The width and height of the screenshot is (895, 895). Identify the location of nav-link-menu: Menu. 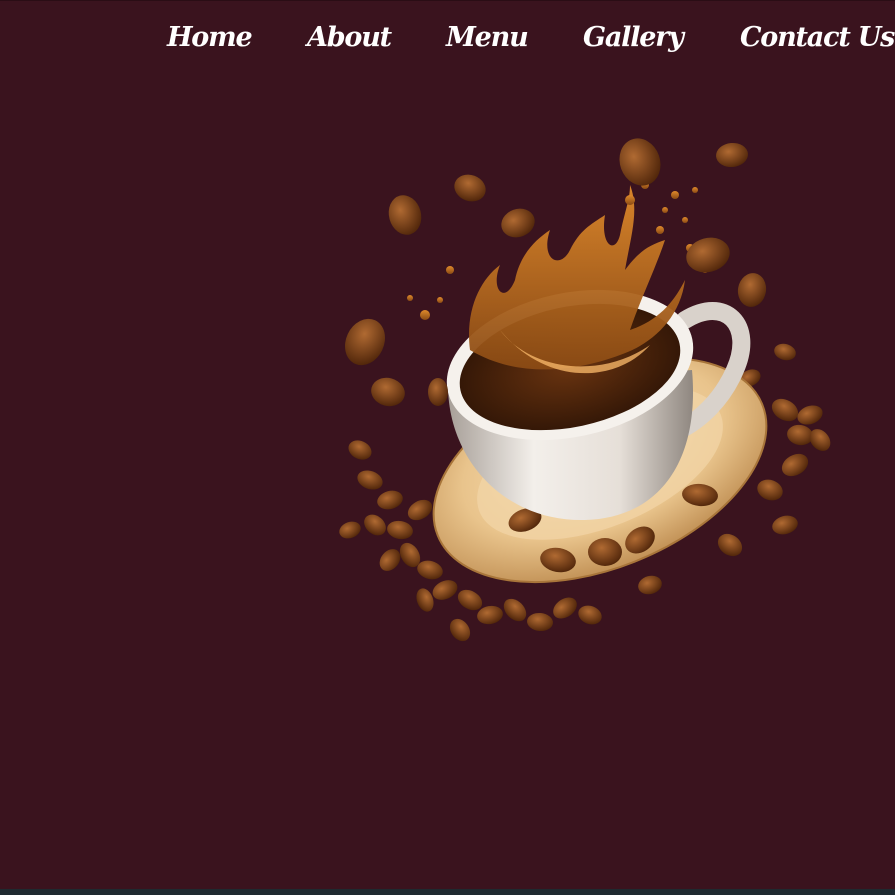
(487, 37).